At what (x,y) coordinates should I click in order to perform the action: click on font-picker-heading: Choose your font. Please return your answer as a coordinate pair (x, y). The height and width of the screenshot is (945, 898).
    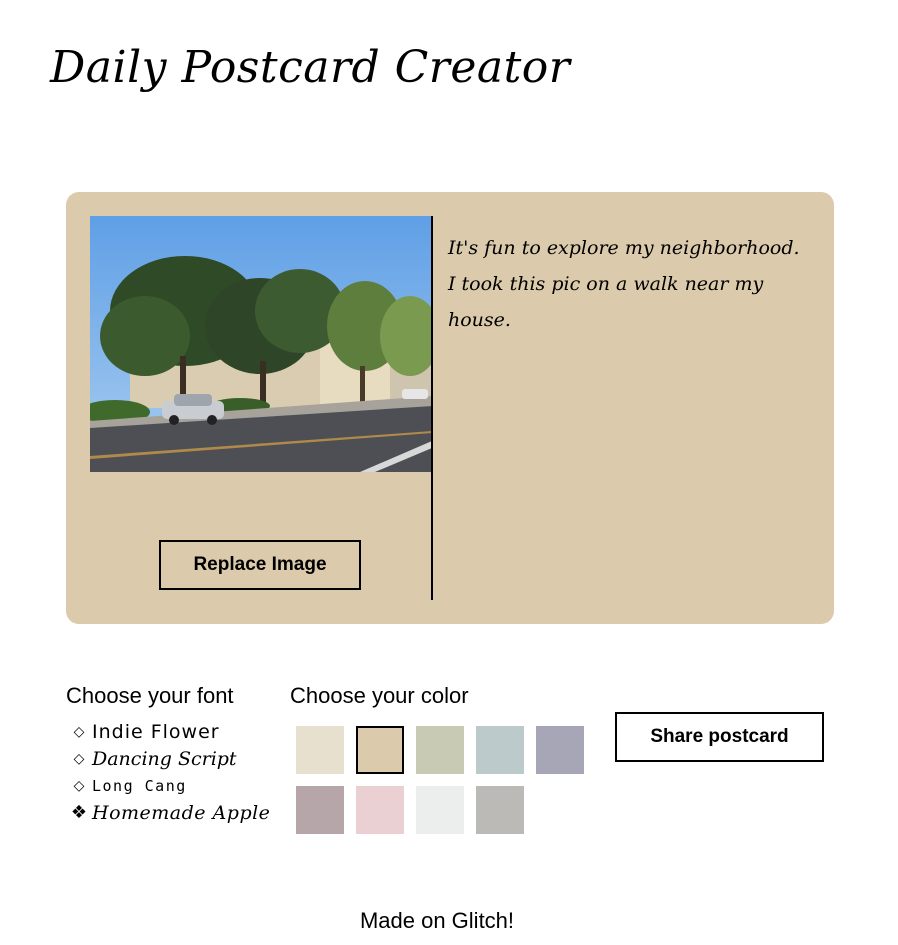
    Looking at the image, I should click on (150, 695).